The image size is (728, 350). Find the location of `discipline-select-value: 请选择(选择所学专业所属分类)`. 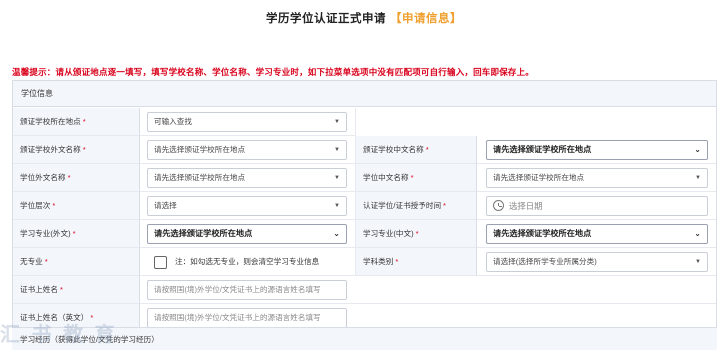

discipline-select-value: 请选择(选择所学专业所属分类) is located at coordinates (545, 261).